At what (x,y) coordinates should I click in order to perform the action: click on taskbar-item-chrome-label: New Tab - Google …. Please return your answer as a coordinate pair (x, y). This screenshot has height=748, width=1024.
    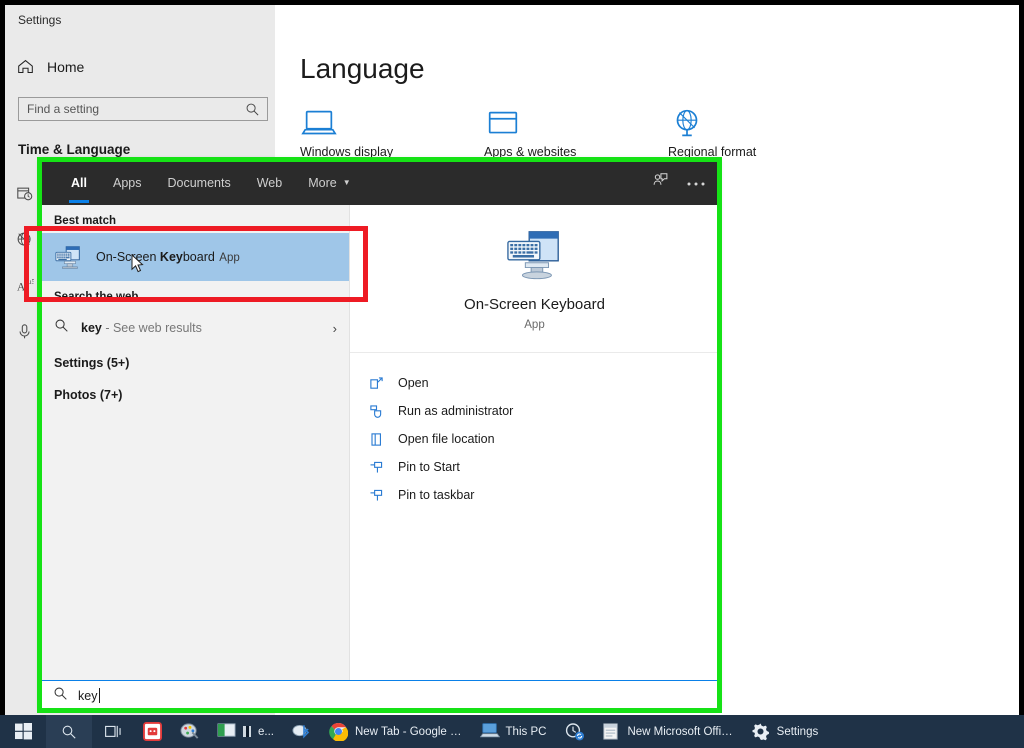
    Looking at the image, I should click on (408, 731).